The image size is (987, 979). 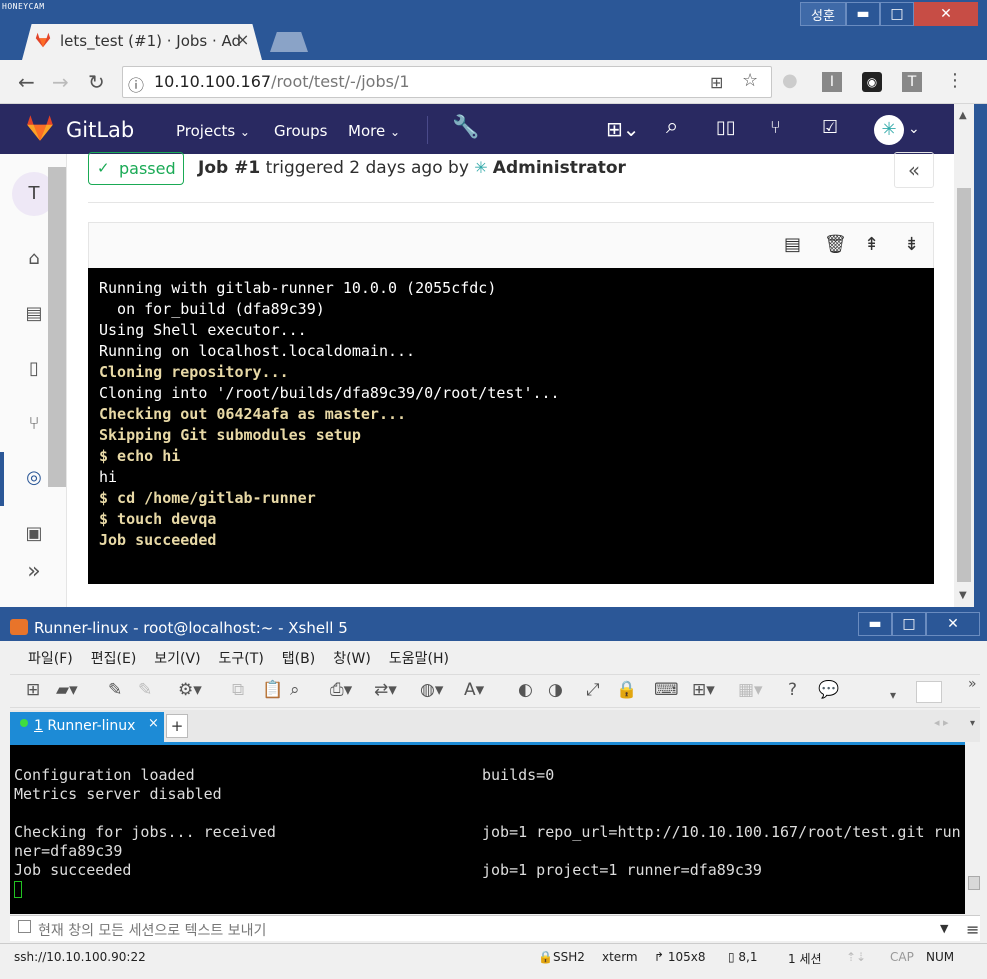 What do you see at coordinates (672, 126) in the screenshot?
I see `search-icon: ⌕` at bounding box center [672, 126].